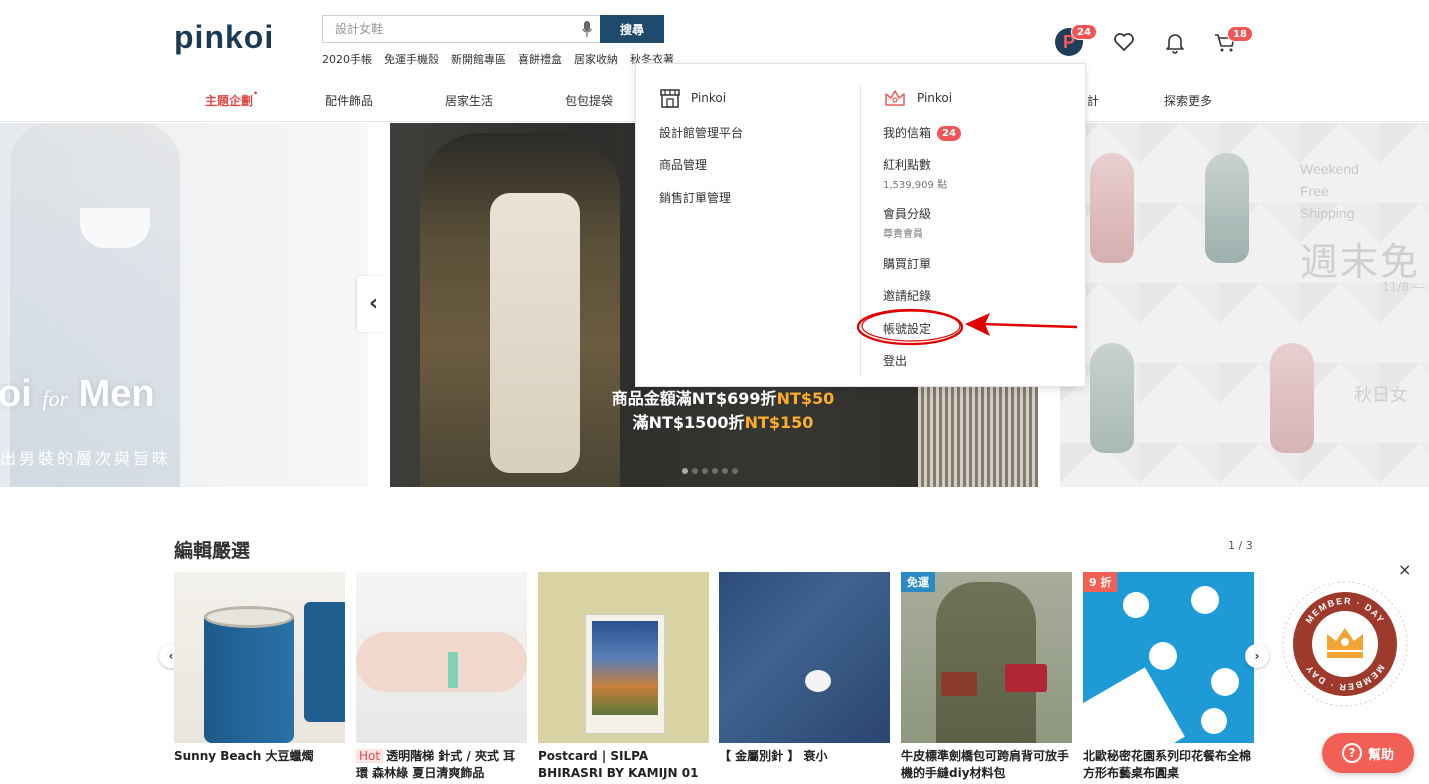 The height and width of the screenshot is (784, 1429). I want to click on menu-item-product-management: 商品管理, so click(683, 164).